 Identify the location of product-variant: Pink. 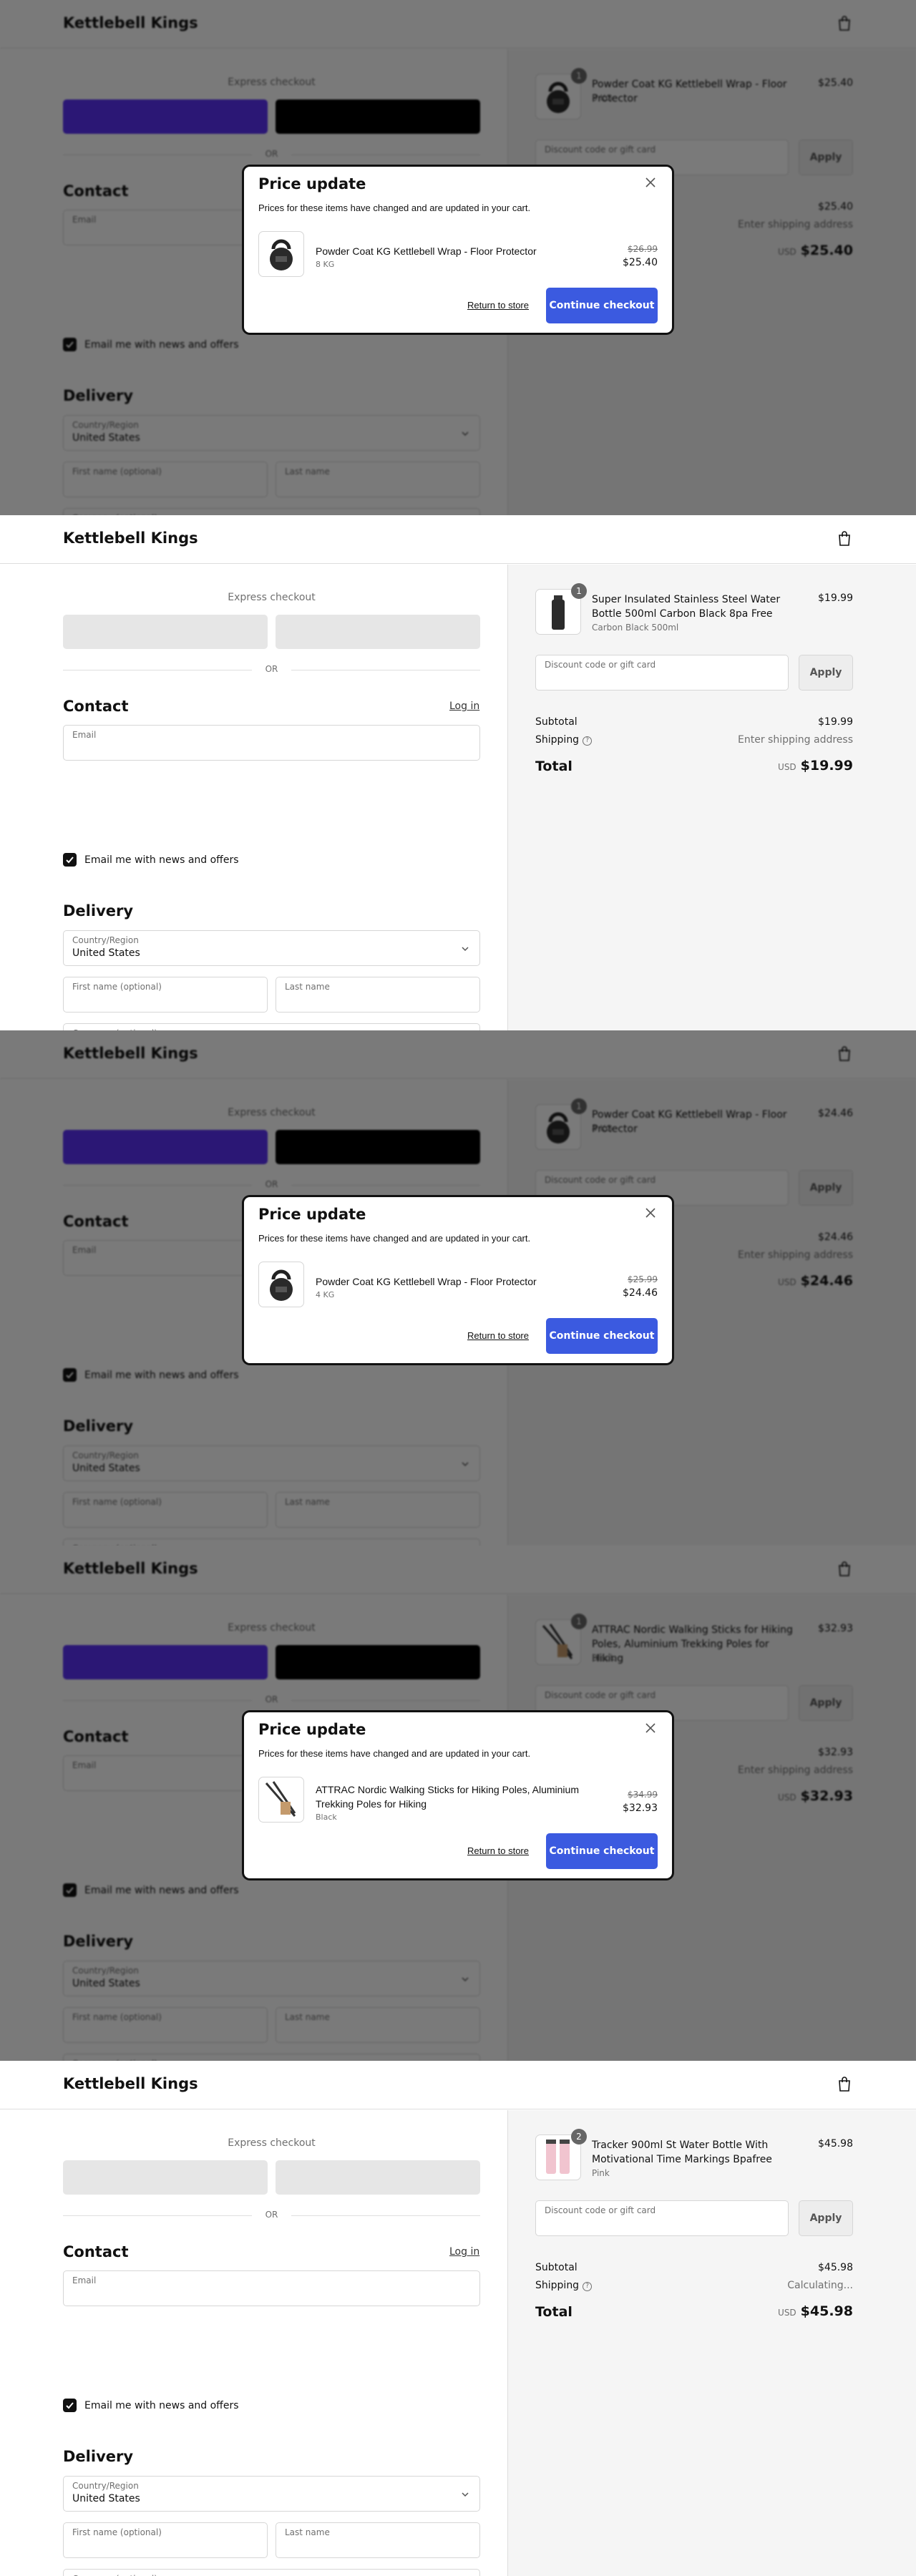
(601, 2173).